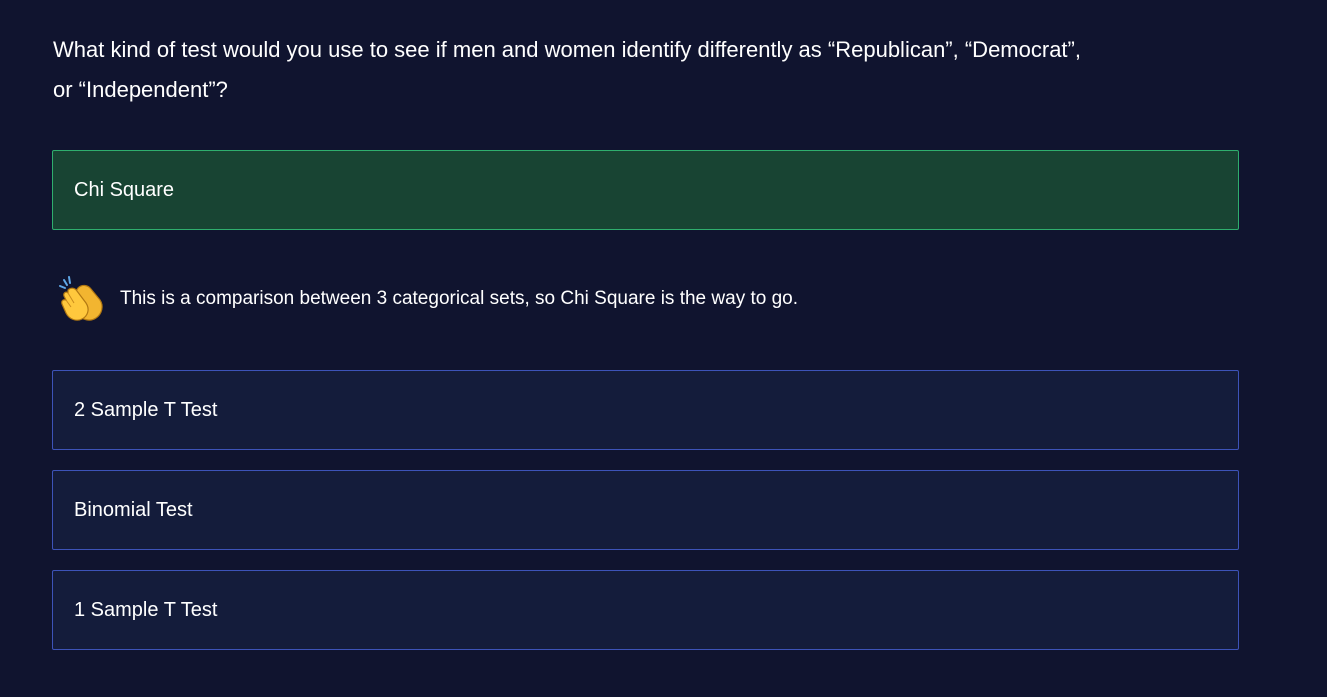 The width and height of the screenshot is (1327, 697). Describe the element at coordinates (645, 190) in the screenshot. I see `answer-option-chi-square: Chi Square` at that location.